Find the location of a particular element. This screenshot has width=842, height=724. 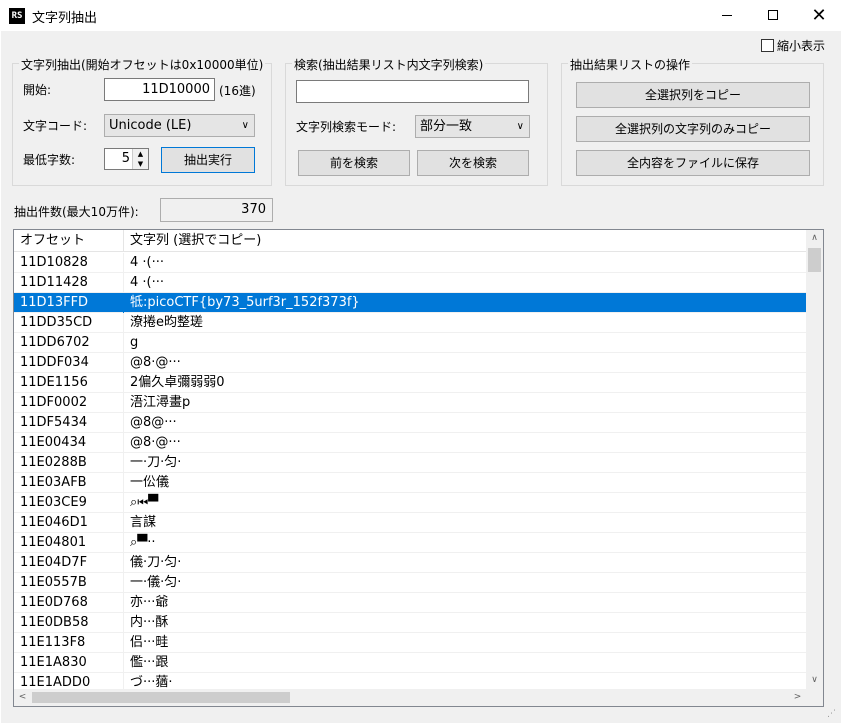

list-header: オフセット 文字列 (選択でコピー) is located at coordinates (410, 241).